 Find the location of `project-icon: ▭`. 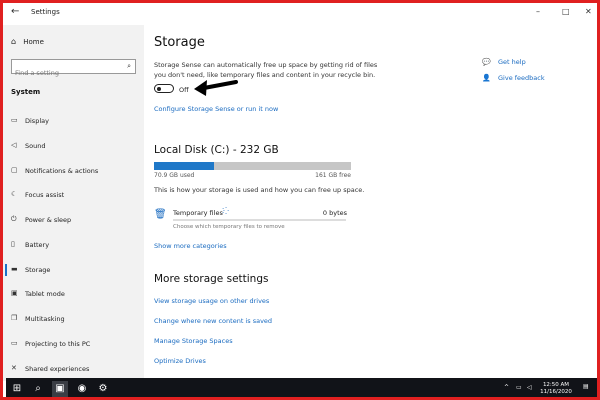

project-icon: ▭ is located at coordinates (14, 343).